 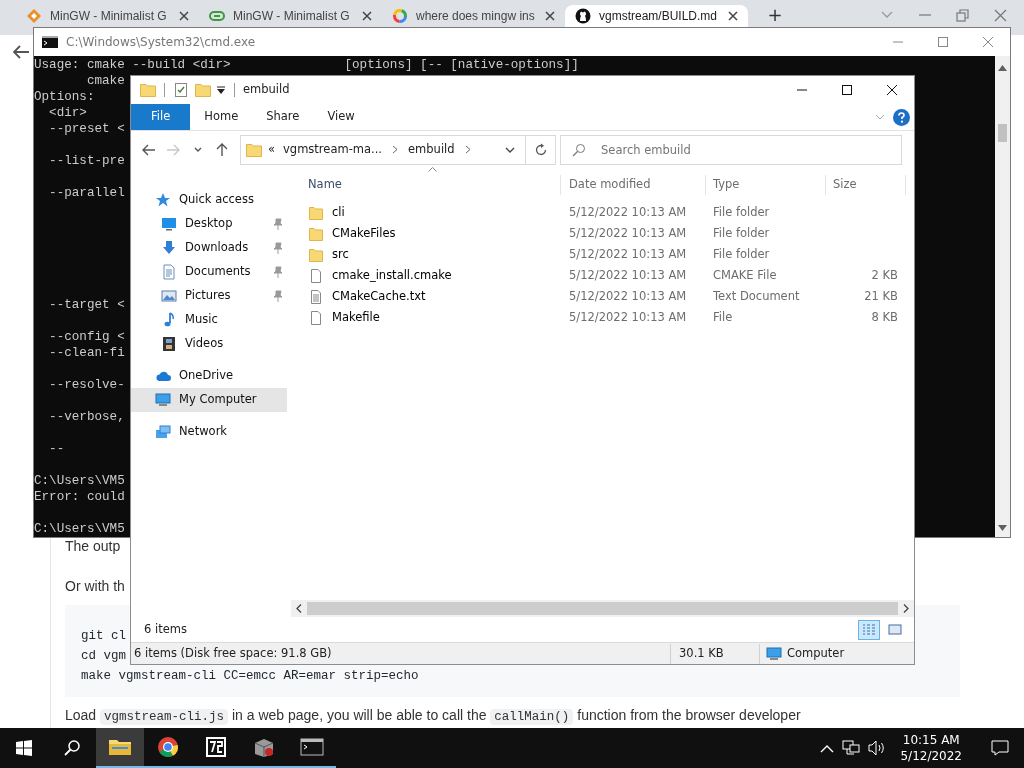 I want to click on column-header: Type, so click(x=766, y=185).